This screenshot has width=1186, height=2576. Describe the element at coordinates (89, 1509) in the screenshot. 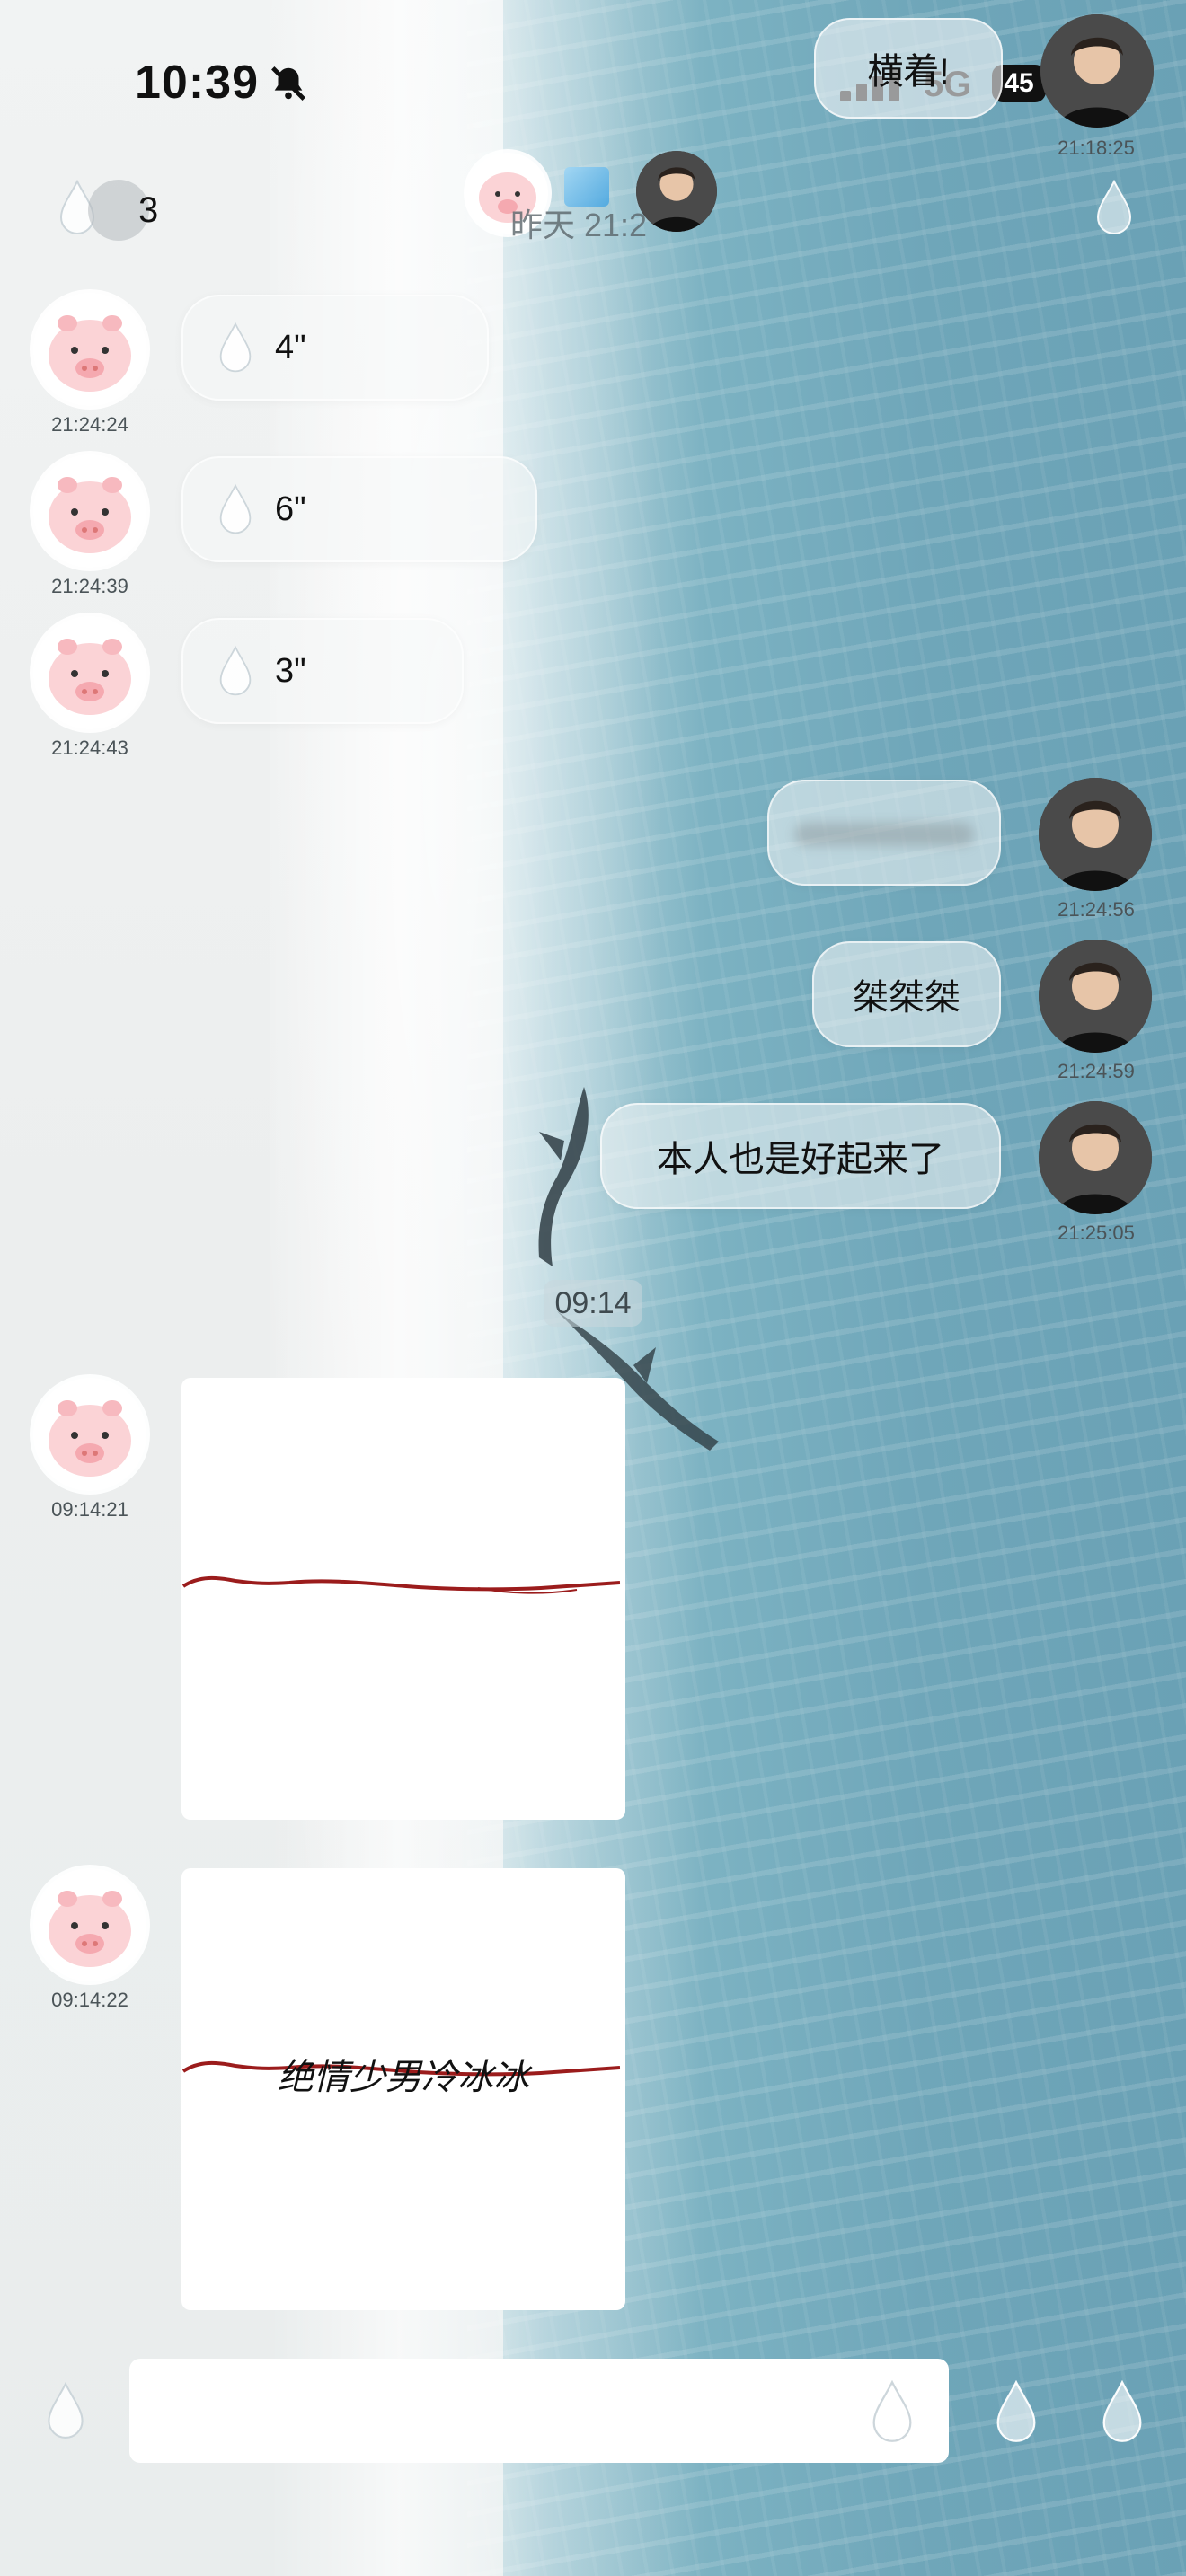

I see `timestamp: 09:14:21` at that location.